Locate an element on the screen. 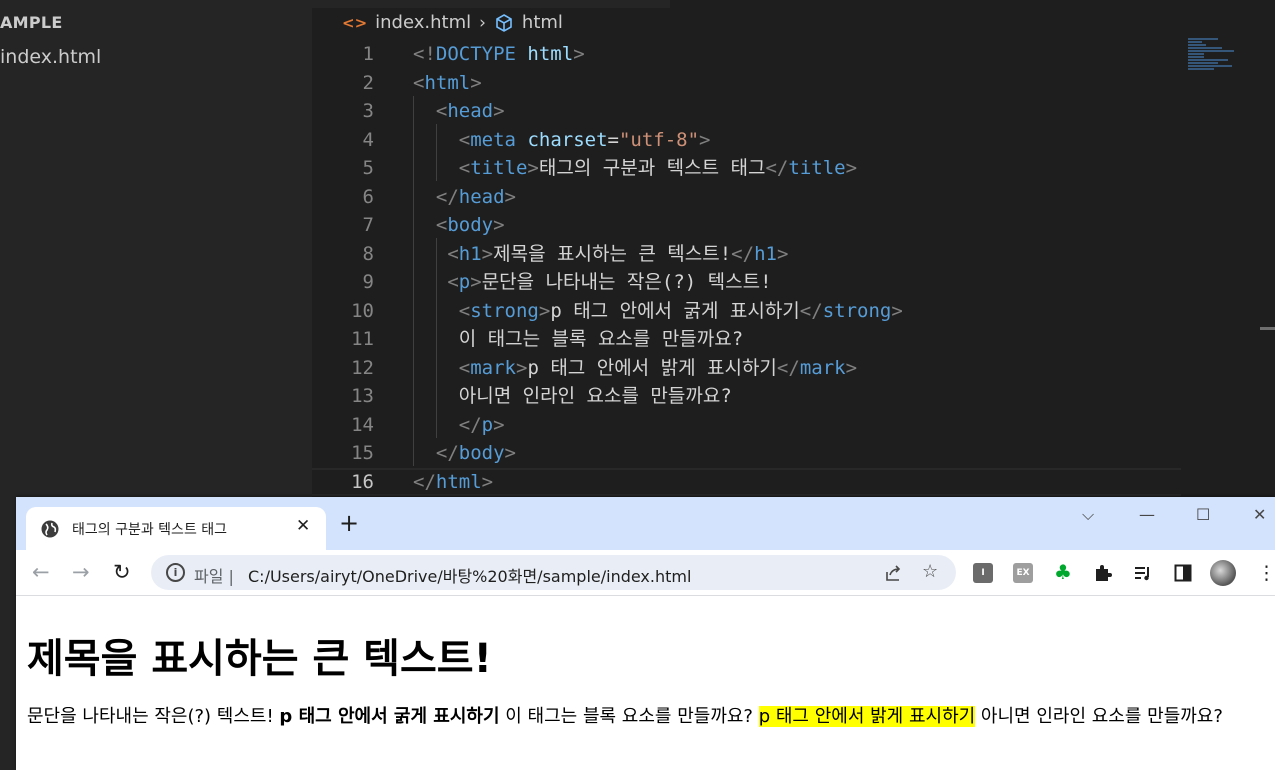 This screenshot has height=770, width=1275. bookmark-star-icon: ☆ is located at coordinates (930, 571).